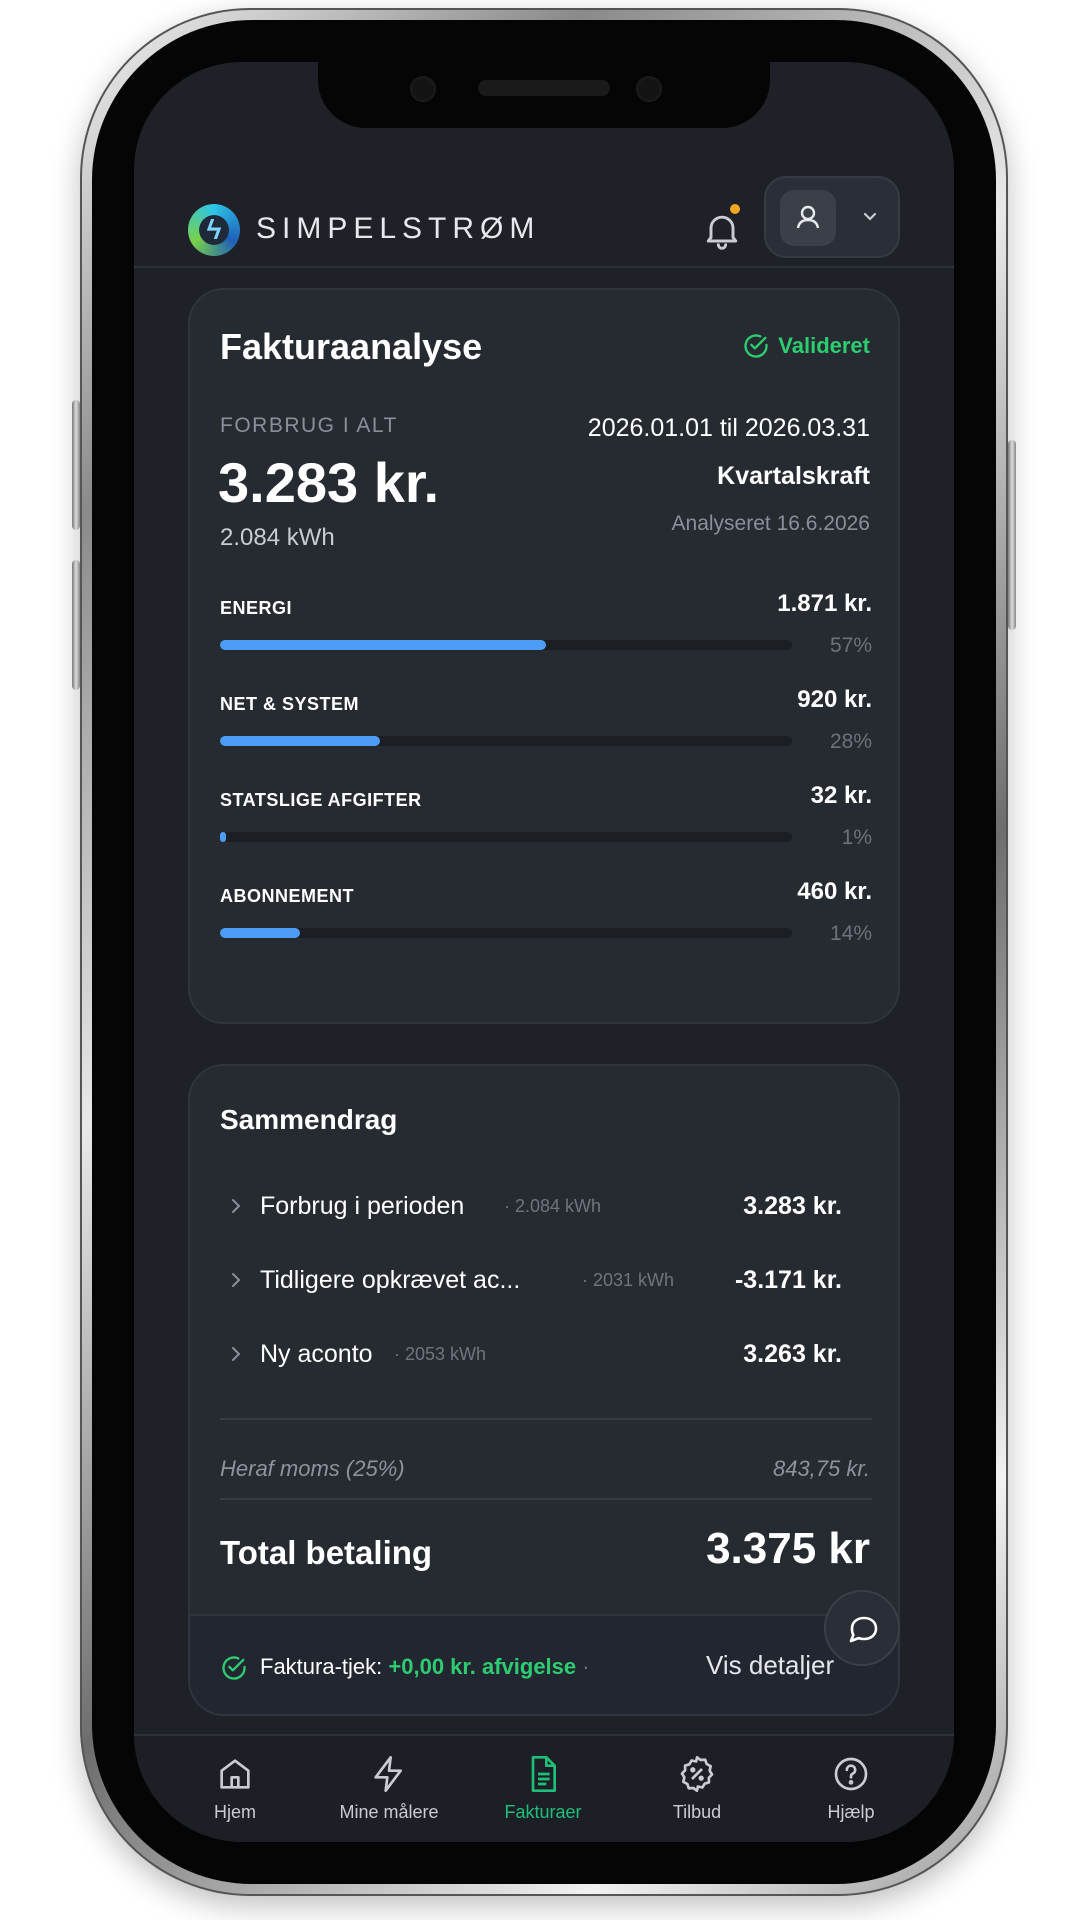  I want to click on tab-label: Hjælp, so click(851, 1812).